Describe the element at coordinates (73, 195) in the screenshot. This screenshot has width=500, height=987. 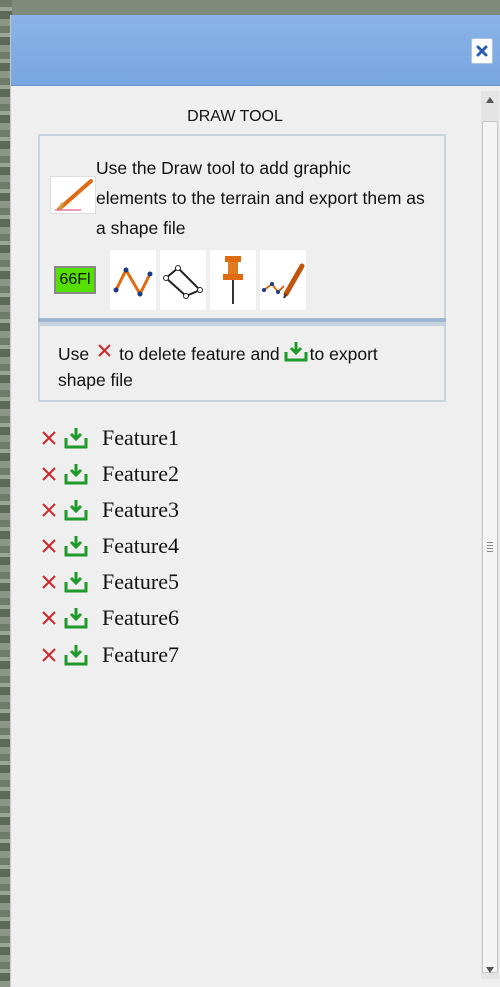
I see `pencil-icon` at that location.